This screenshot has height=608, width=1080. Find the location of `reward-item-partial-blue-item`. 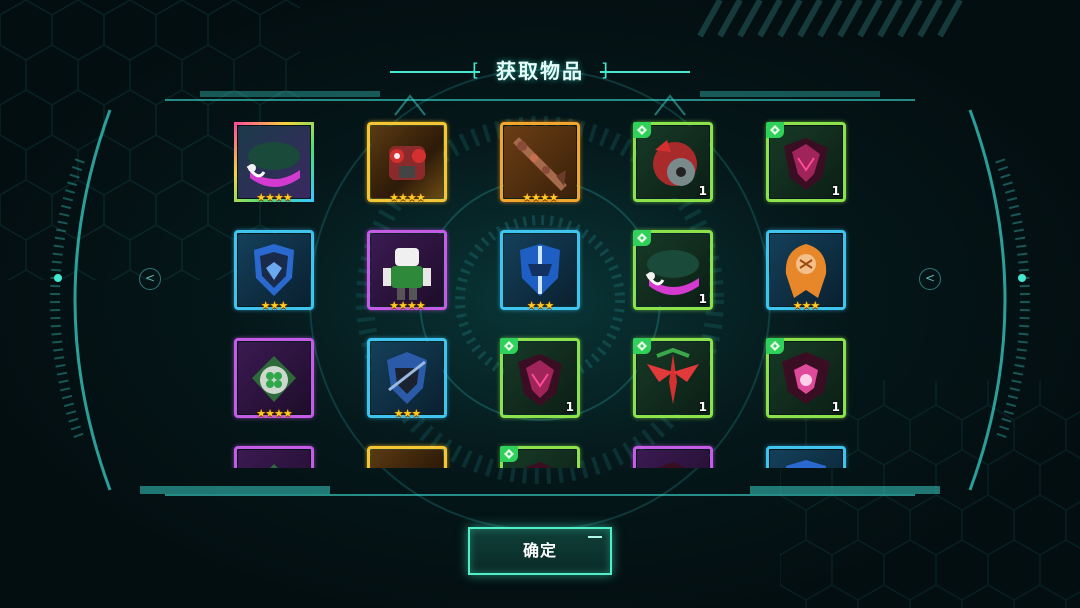

reward-item-partial-blue-item is located at coordinates (806, 457).